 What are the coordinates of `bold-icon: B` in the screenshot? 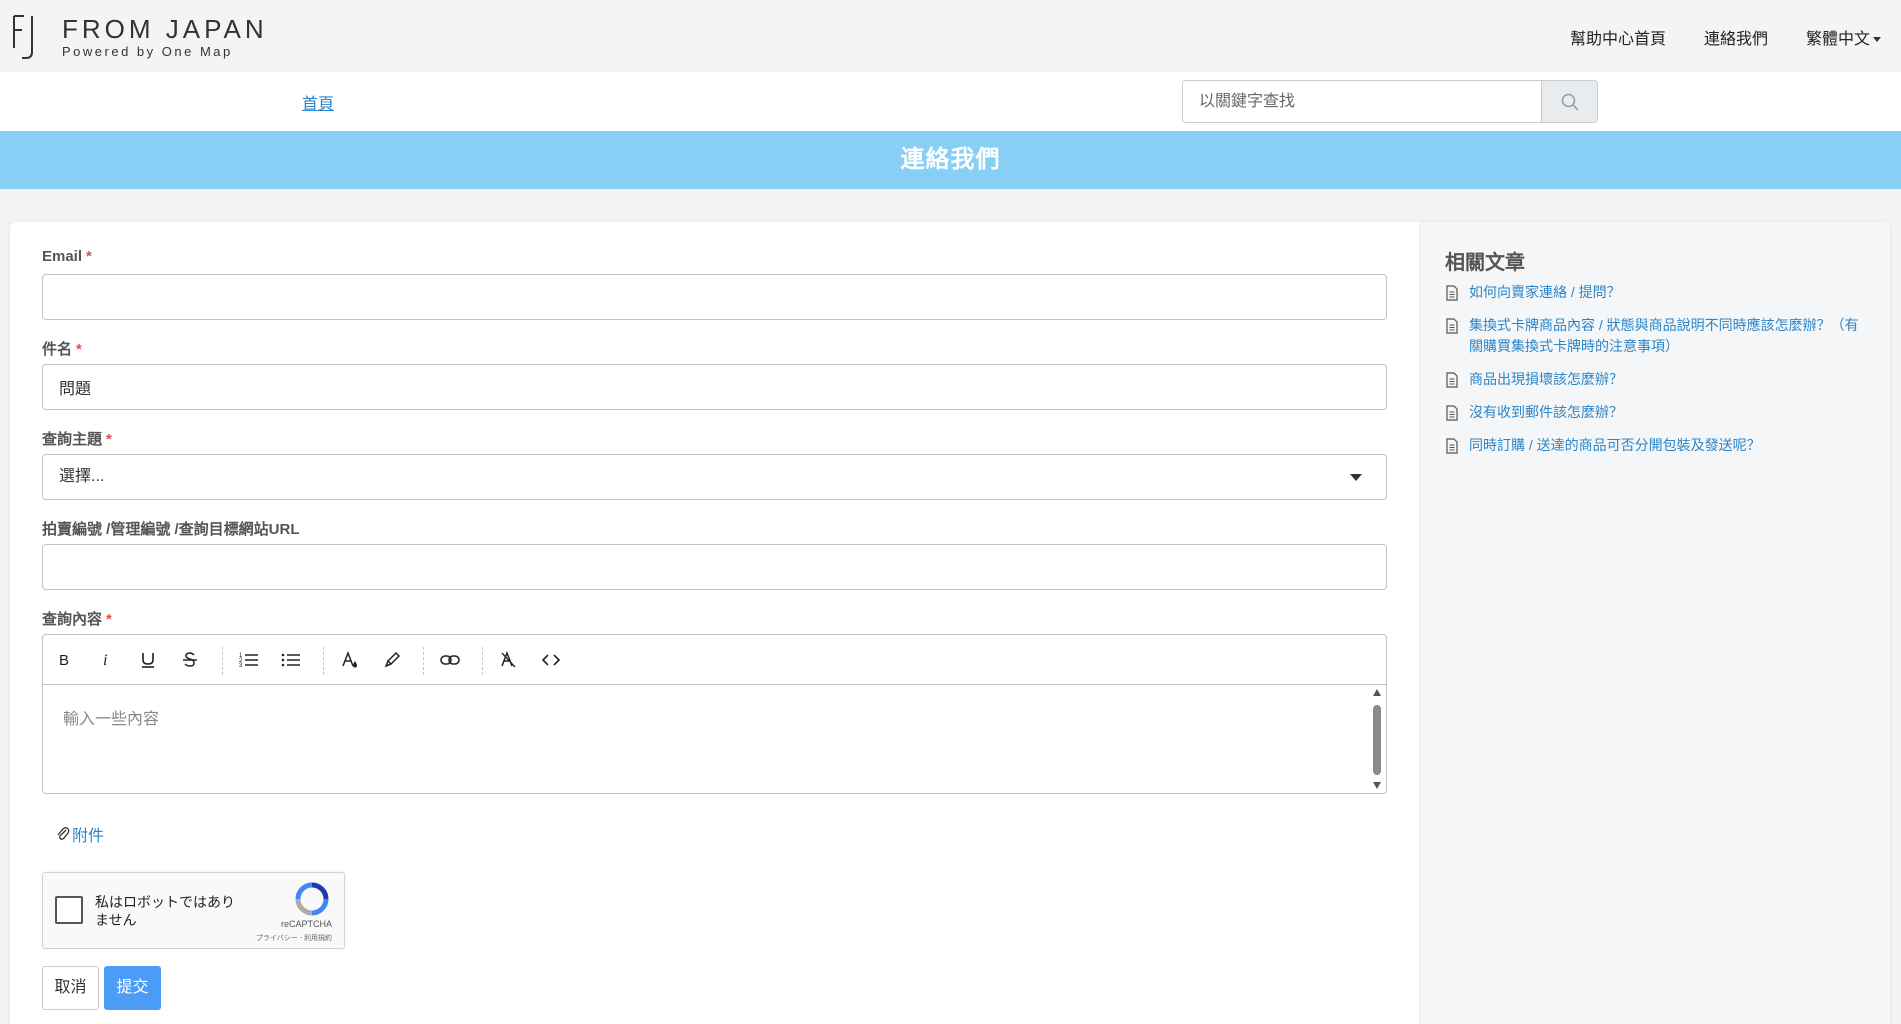 It's located at (64, 660).